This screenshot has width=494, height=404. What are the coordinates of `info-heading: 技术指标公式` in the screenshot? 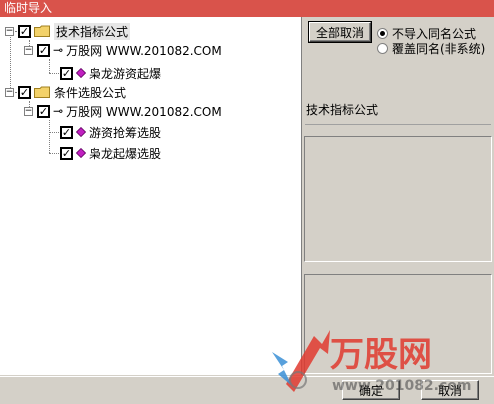 It's located at (398, 114).